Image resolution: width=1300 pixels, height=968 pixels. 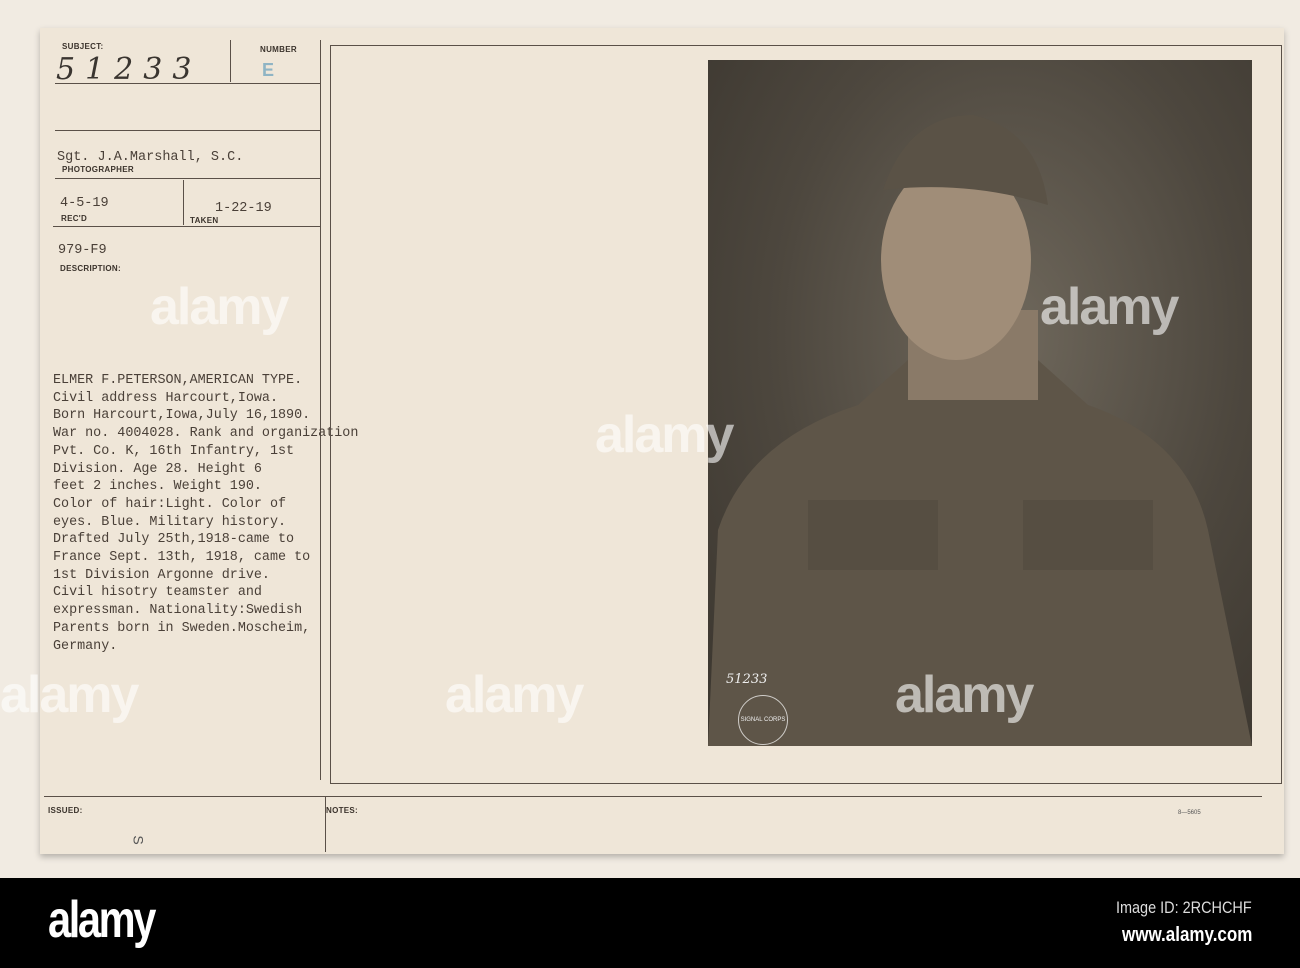 I want to click on footer-bar: alamy Image ID: 2RCHCHF www.alamy.com, so click(x=650, y=923).